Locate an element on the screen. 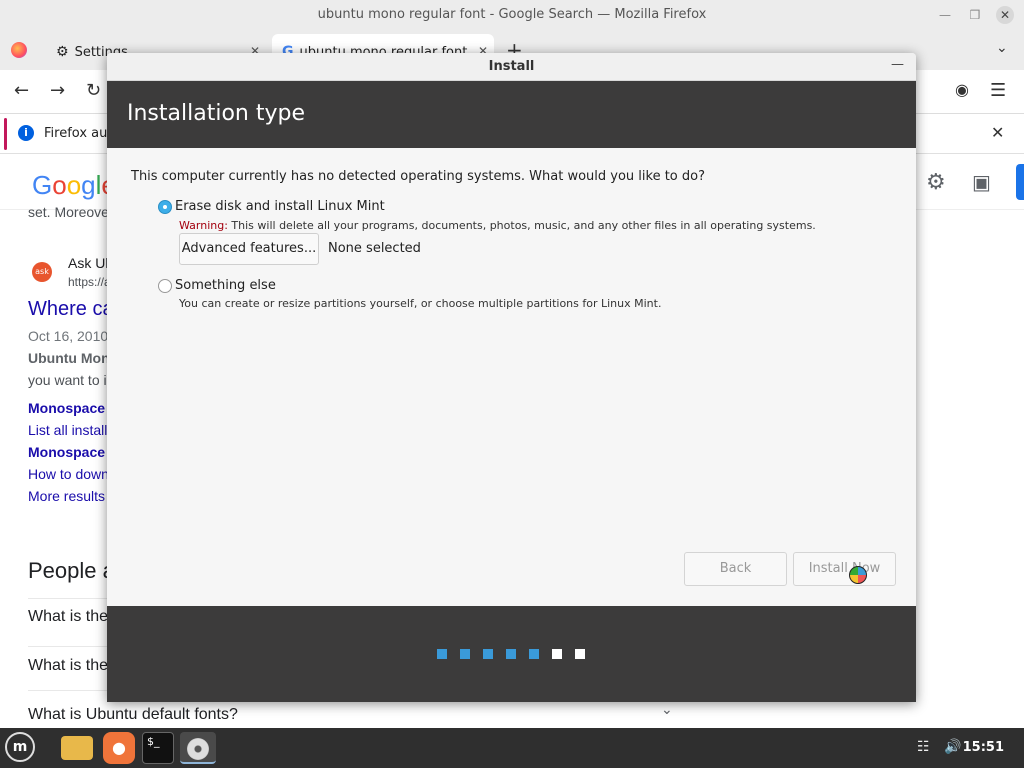  question-item: What is Ubuntu default fonts? is located at coordinates (133, 715).